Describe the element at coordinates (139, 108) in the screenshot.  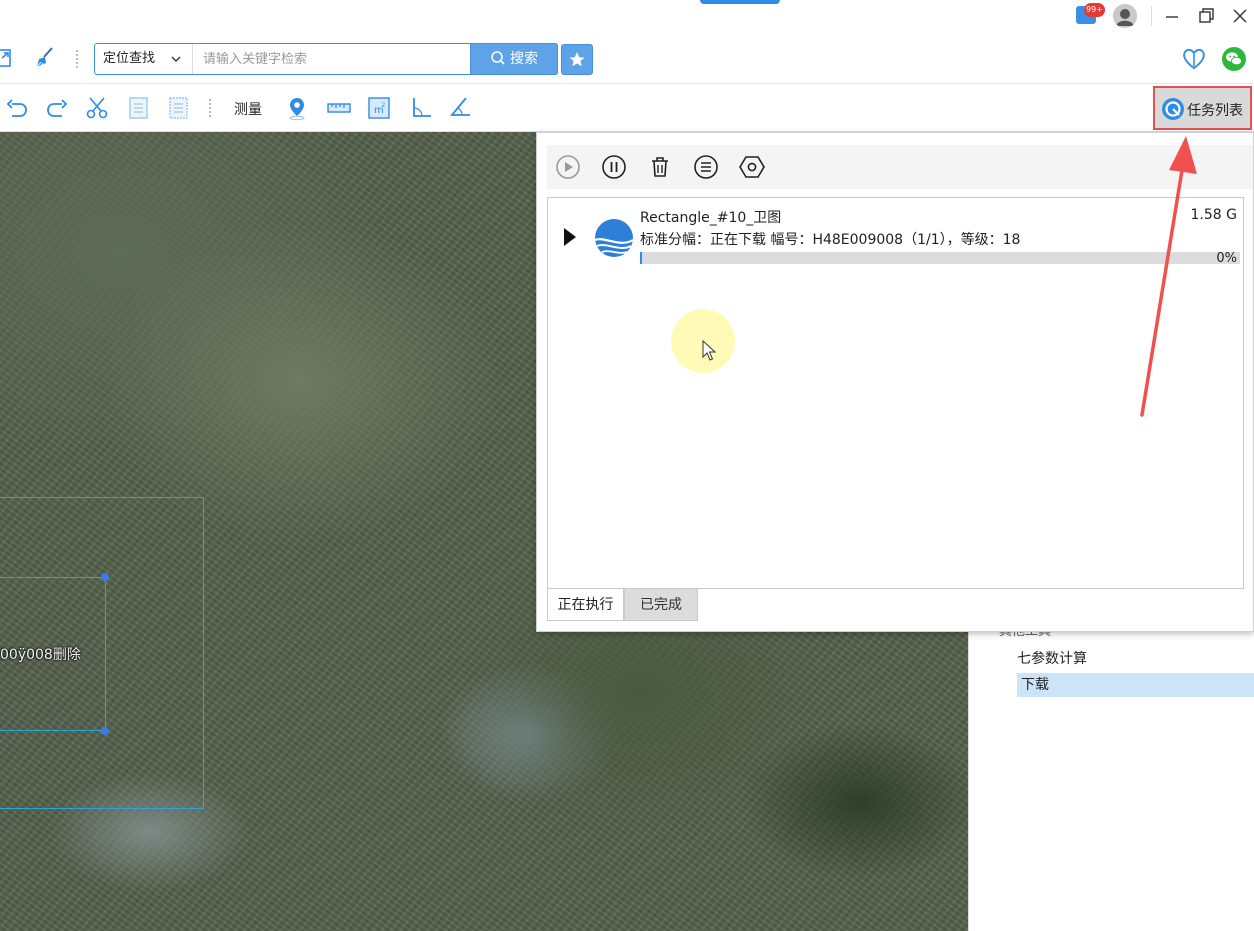
I see `copy-icon` at that location.